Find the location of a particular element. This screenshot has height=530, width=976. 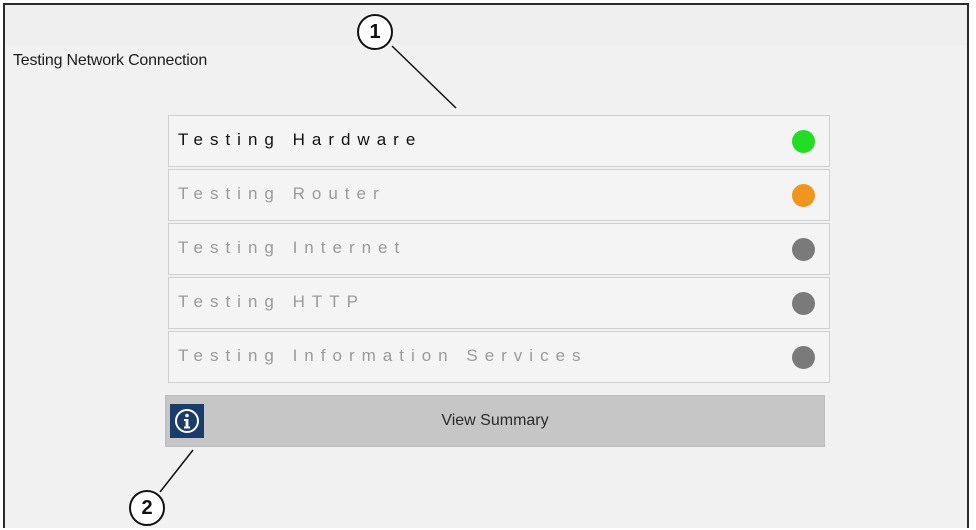

callout-2: 2 is located at coordinates (147, 508).